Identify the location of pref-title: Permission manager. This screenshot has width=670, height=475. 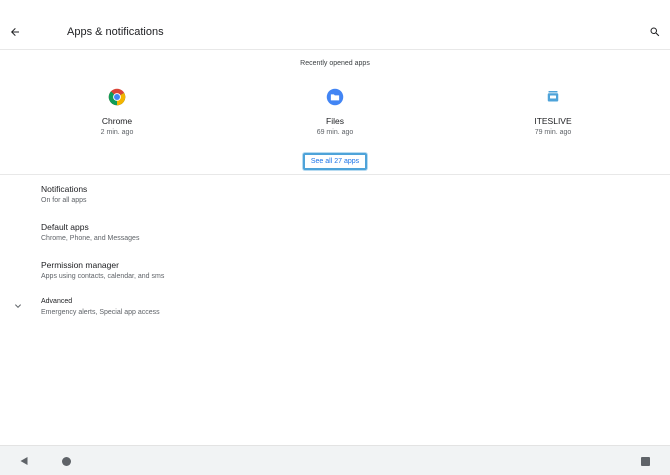
(80, 265).